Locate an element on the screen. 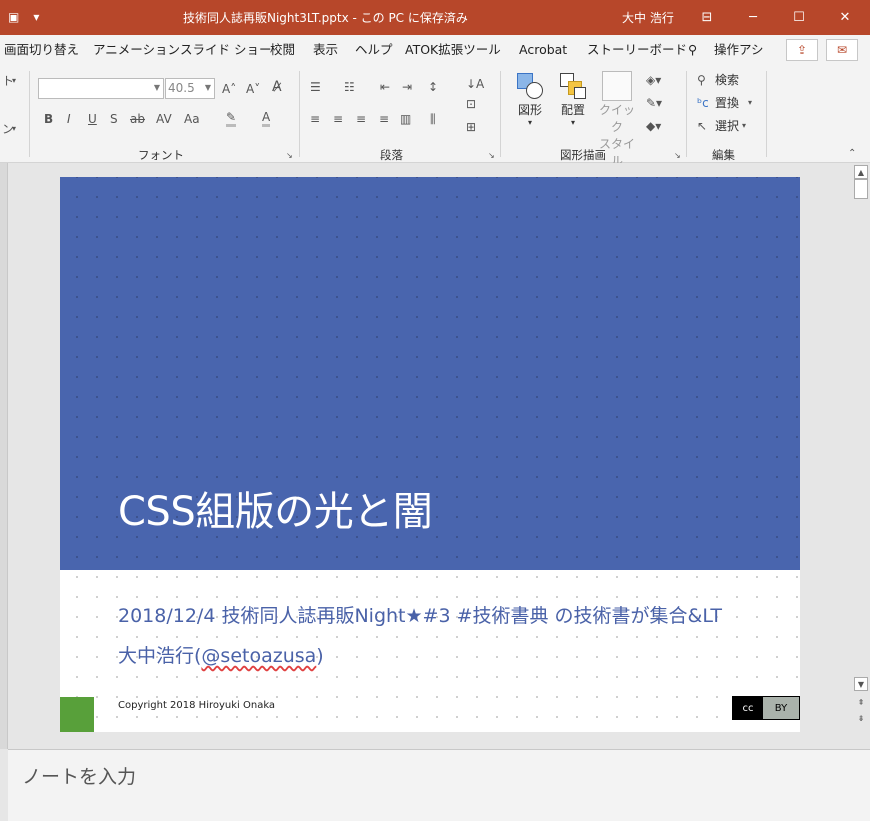  change-case-icon: Aa is located at coordinates (192, 119).